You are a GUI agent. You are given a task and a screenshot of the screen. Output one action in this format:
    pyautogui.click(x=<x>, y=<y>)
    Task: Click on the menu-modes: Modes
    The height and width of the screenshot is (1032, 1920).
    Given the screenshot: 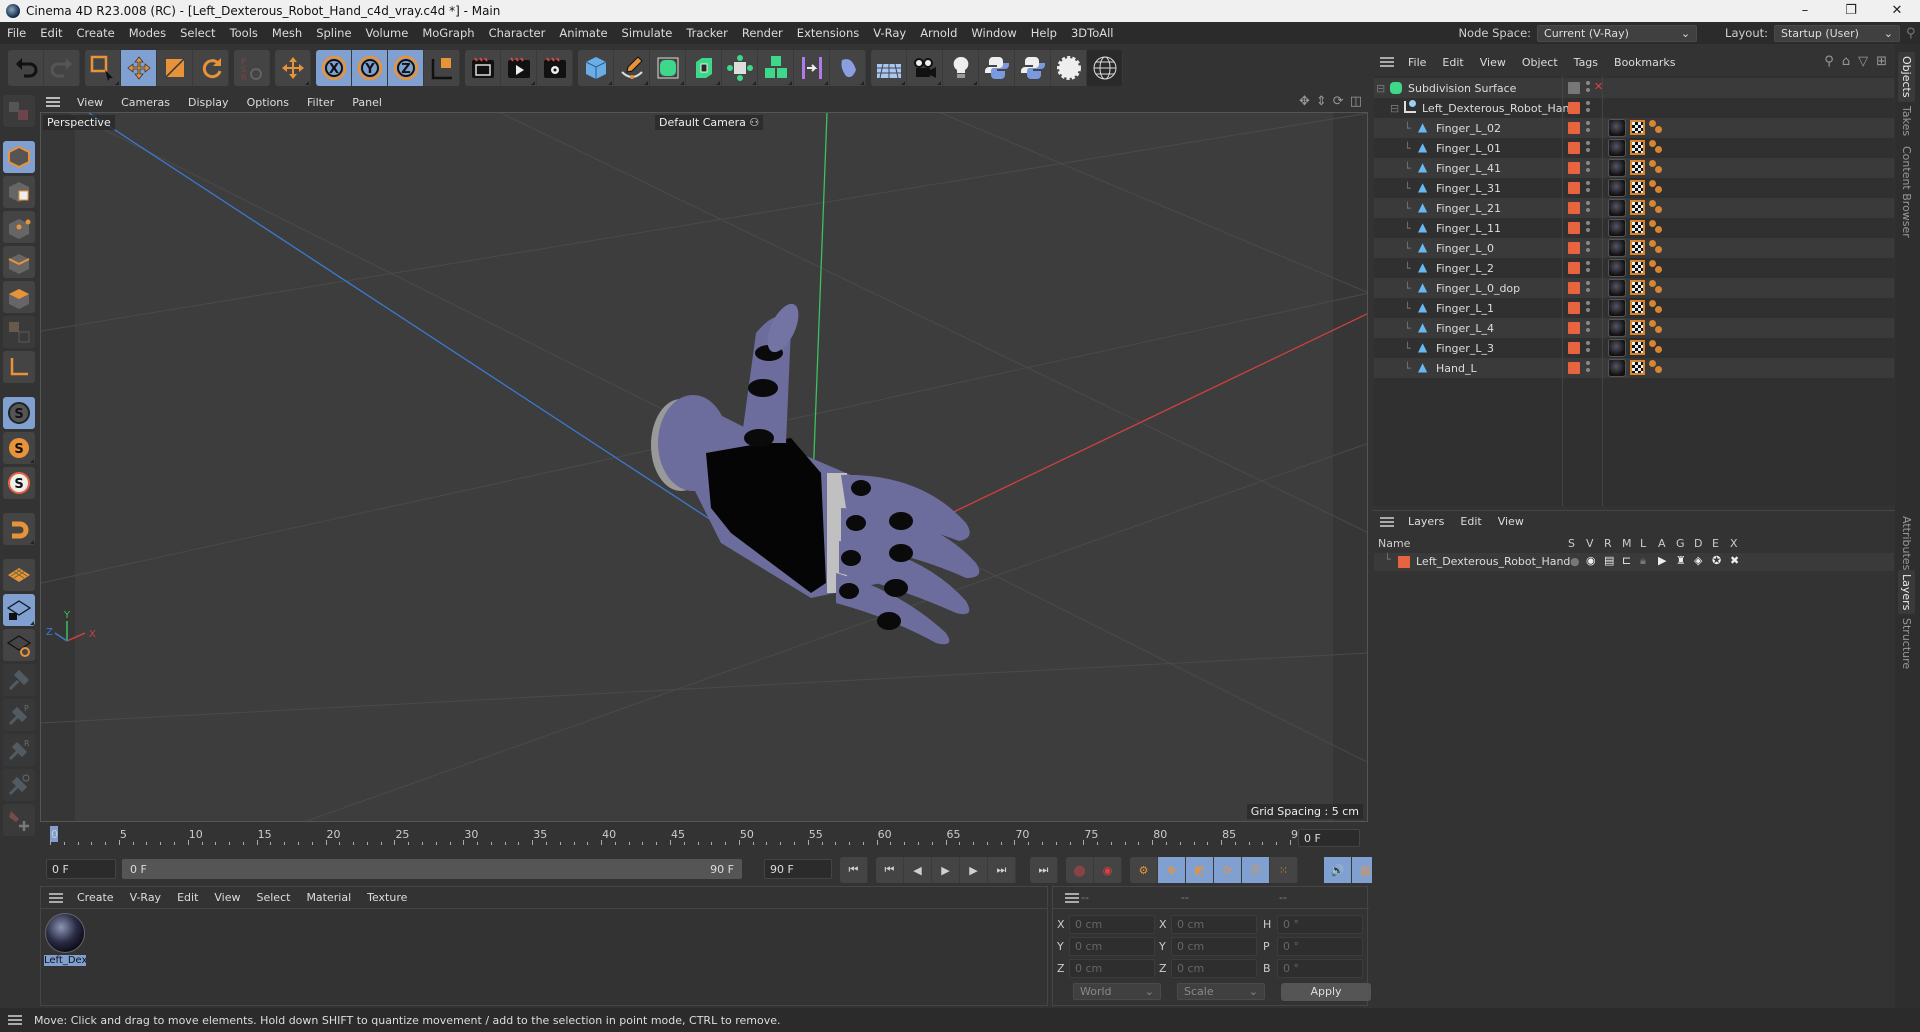 What is the action you would take?
    pyautogui.click(x=147, y=33)
    